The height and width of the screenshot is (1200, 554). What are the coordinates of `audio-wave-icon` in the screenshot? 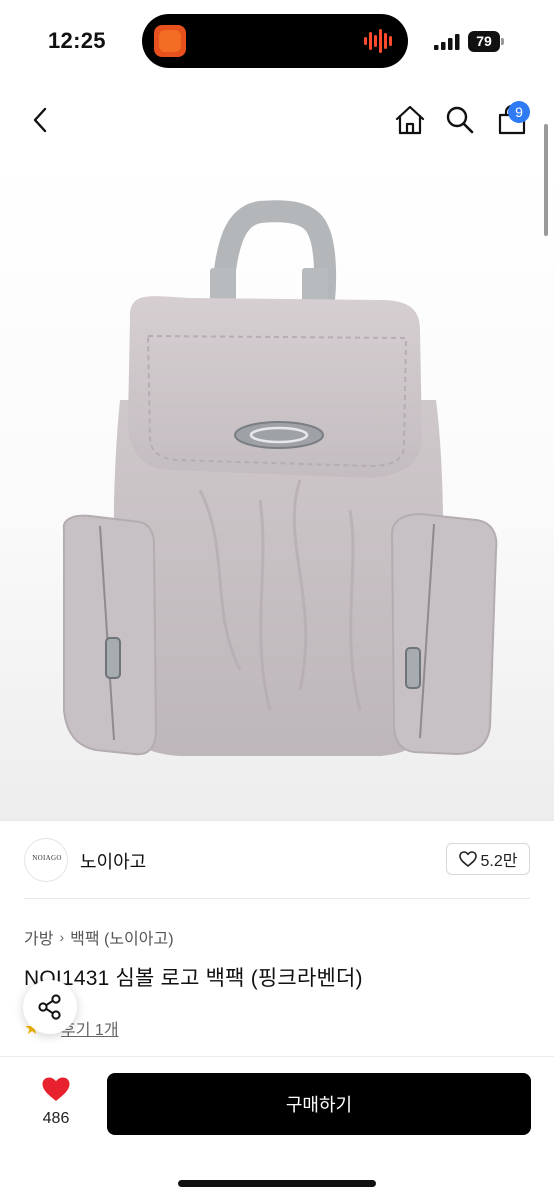 It's located at (378, 41).